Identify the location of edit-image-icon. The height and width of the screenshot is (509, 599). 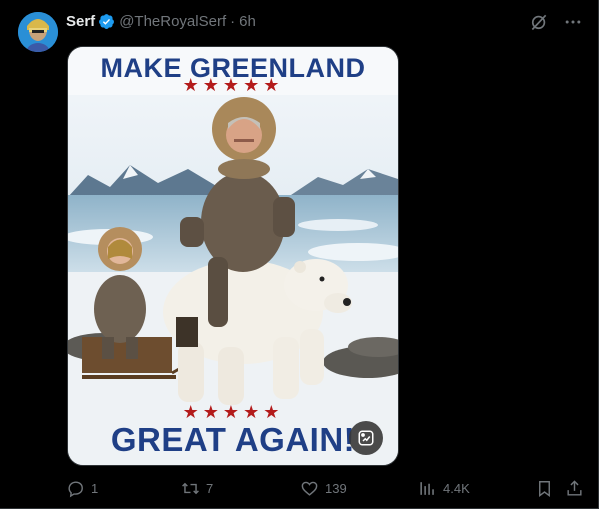
(366, 438).